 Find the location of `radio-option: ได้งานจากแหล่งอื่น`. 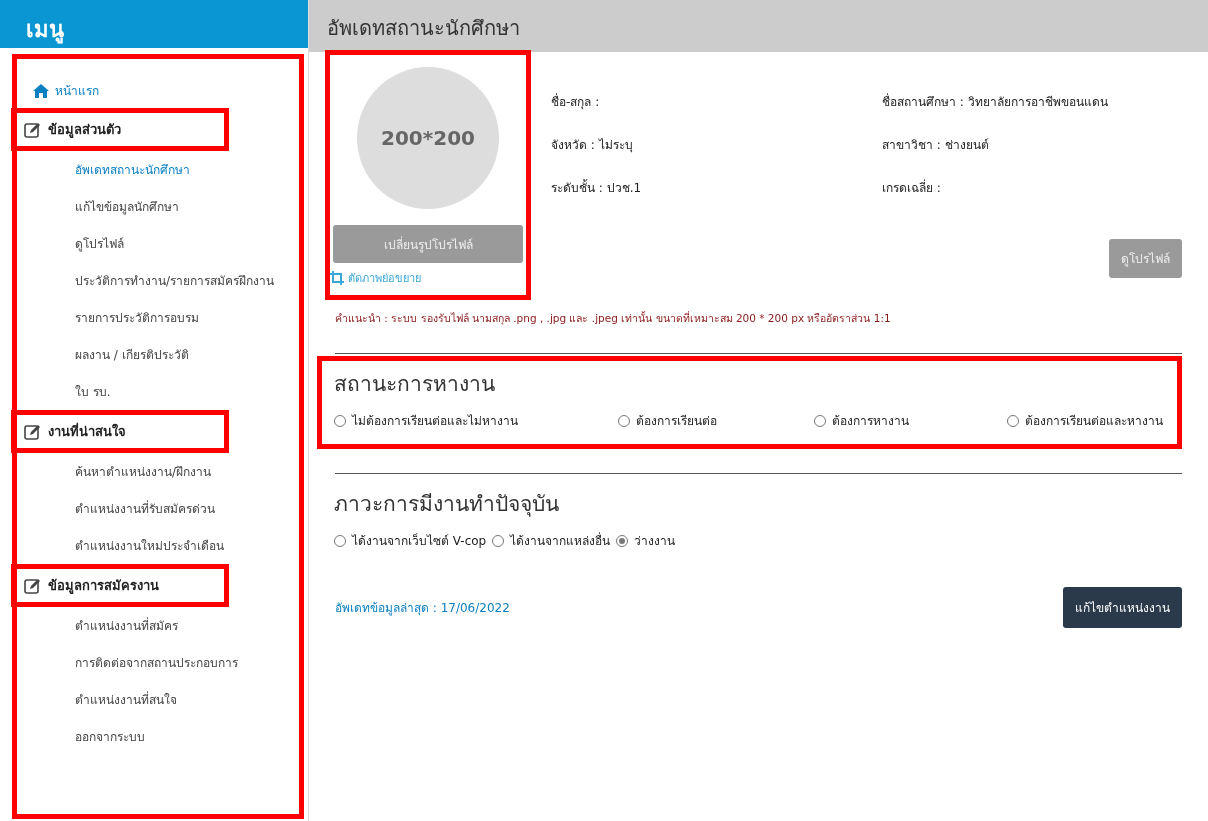

radio-option: ได้งานจากแหล่งอื่น is located at coordinates (551, 541).